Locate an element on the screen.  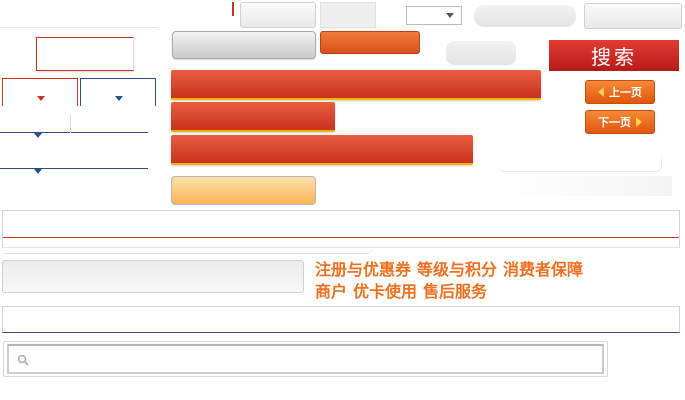
help-link: 等级与积分 is located at coordinates (457, 269).